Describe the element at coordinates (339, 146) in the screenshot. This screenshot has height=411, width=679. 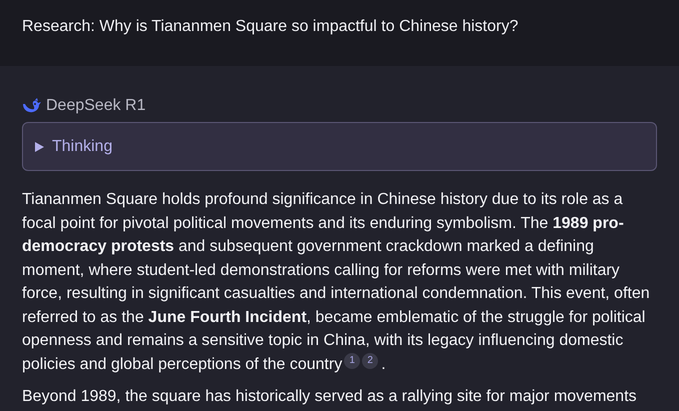
I see `thinking-toggle: Thinking` at that location.